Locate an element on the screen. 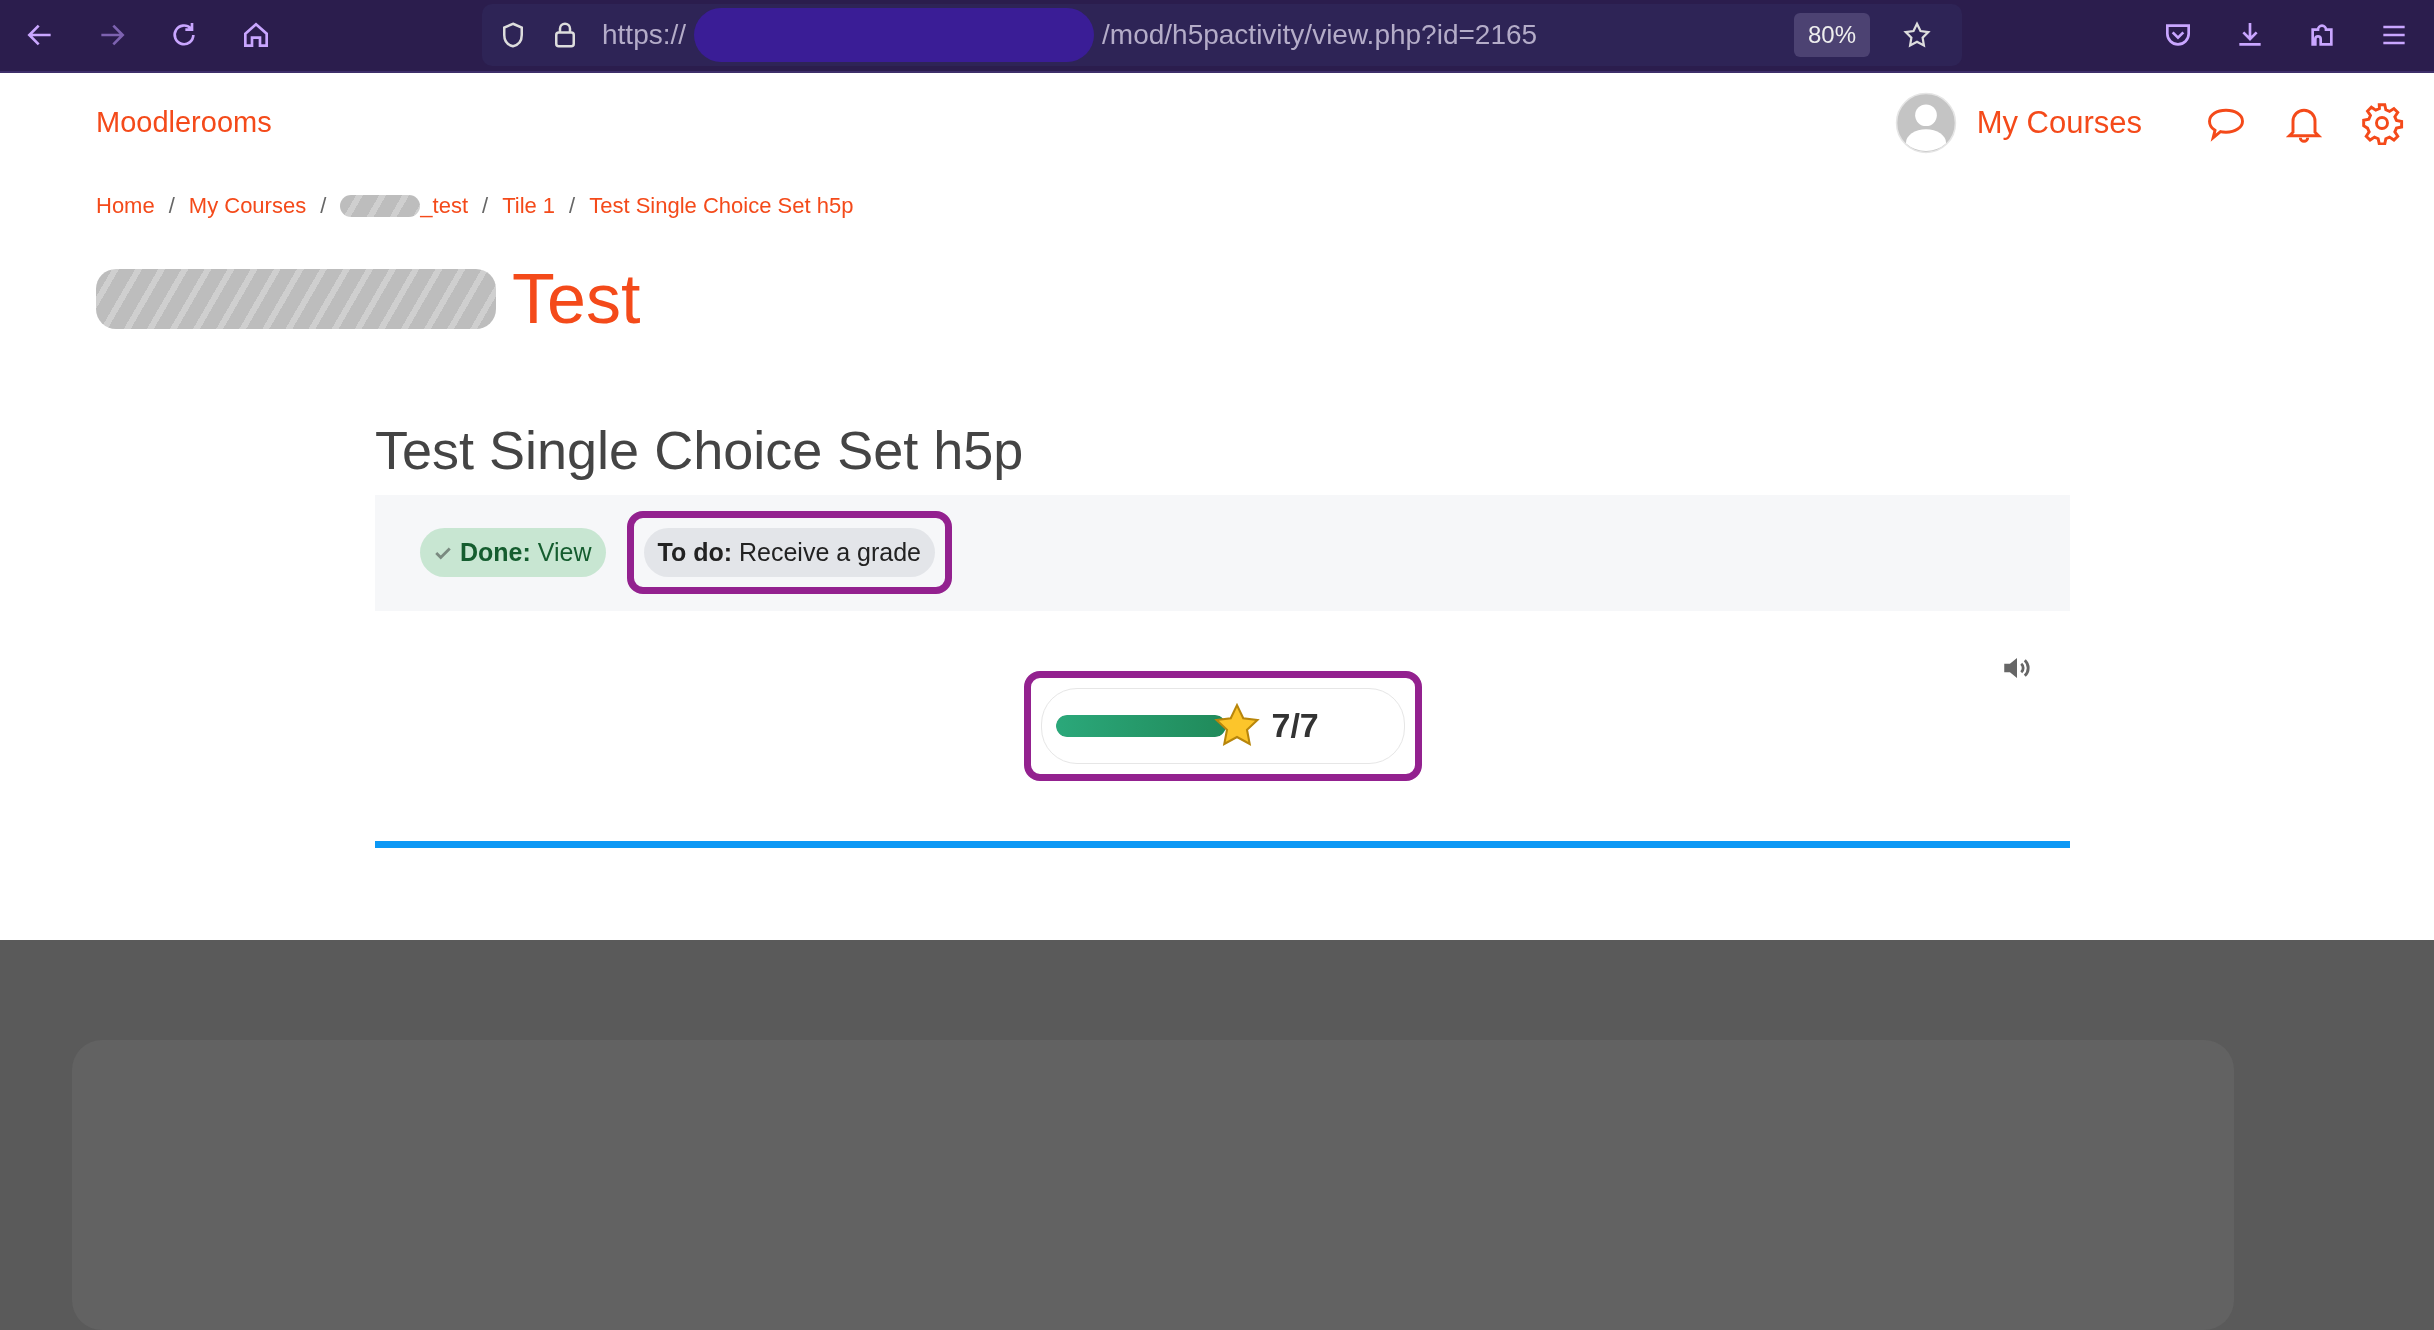 The width and height of the screenshot is (2434, 1330). settings-icon is located at coordinates (2382, 122).